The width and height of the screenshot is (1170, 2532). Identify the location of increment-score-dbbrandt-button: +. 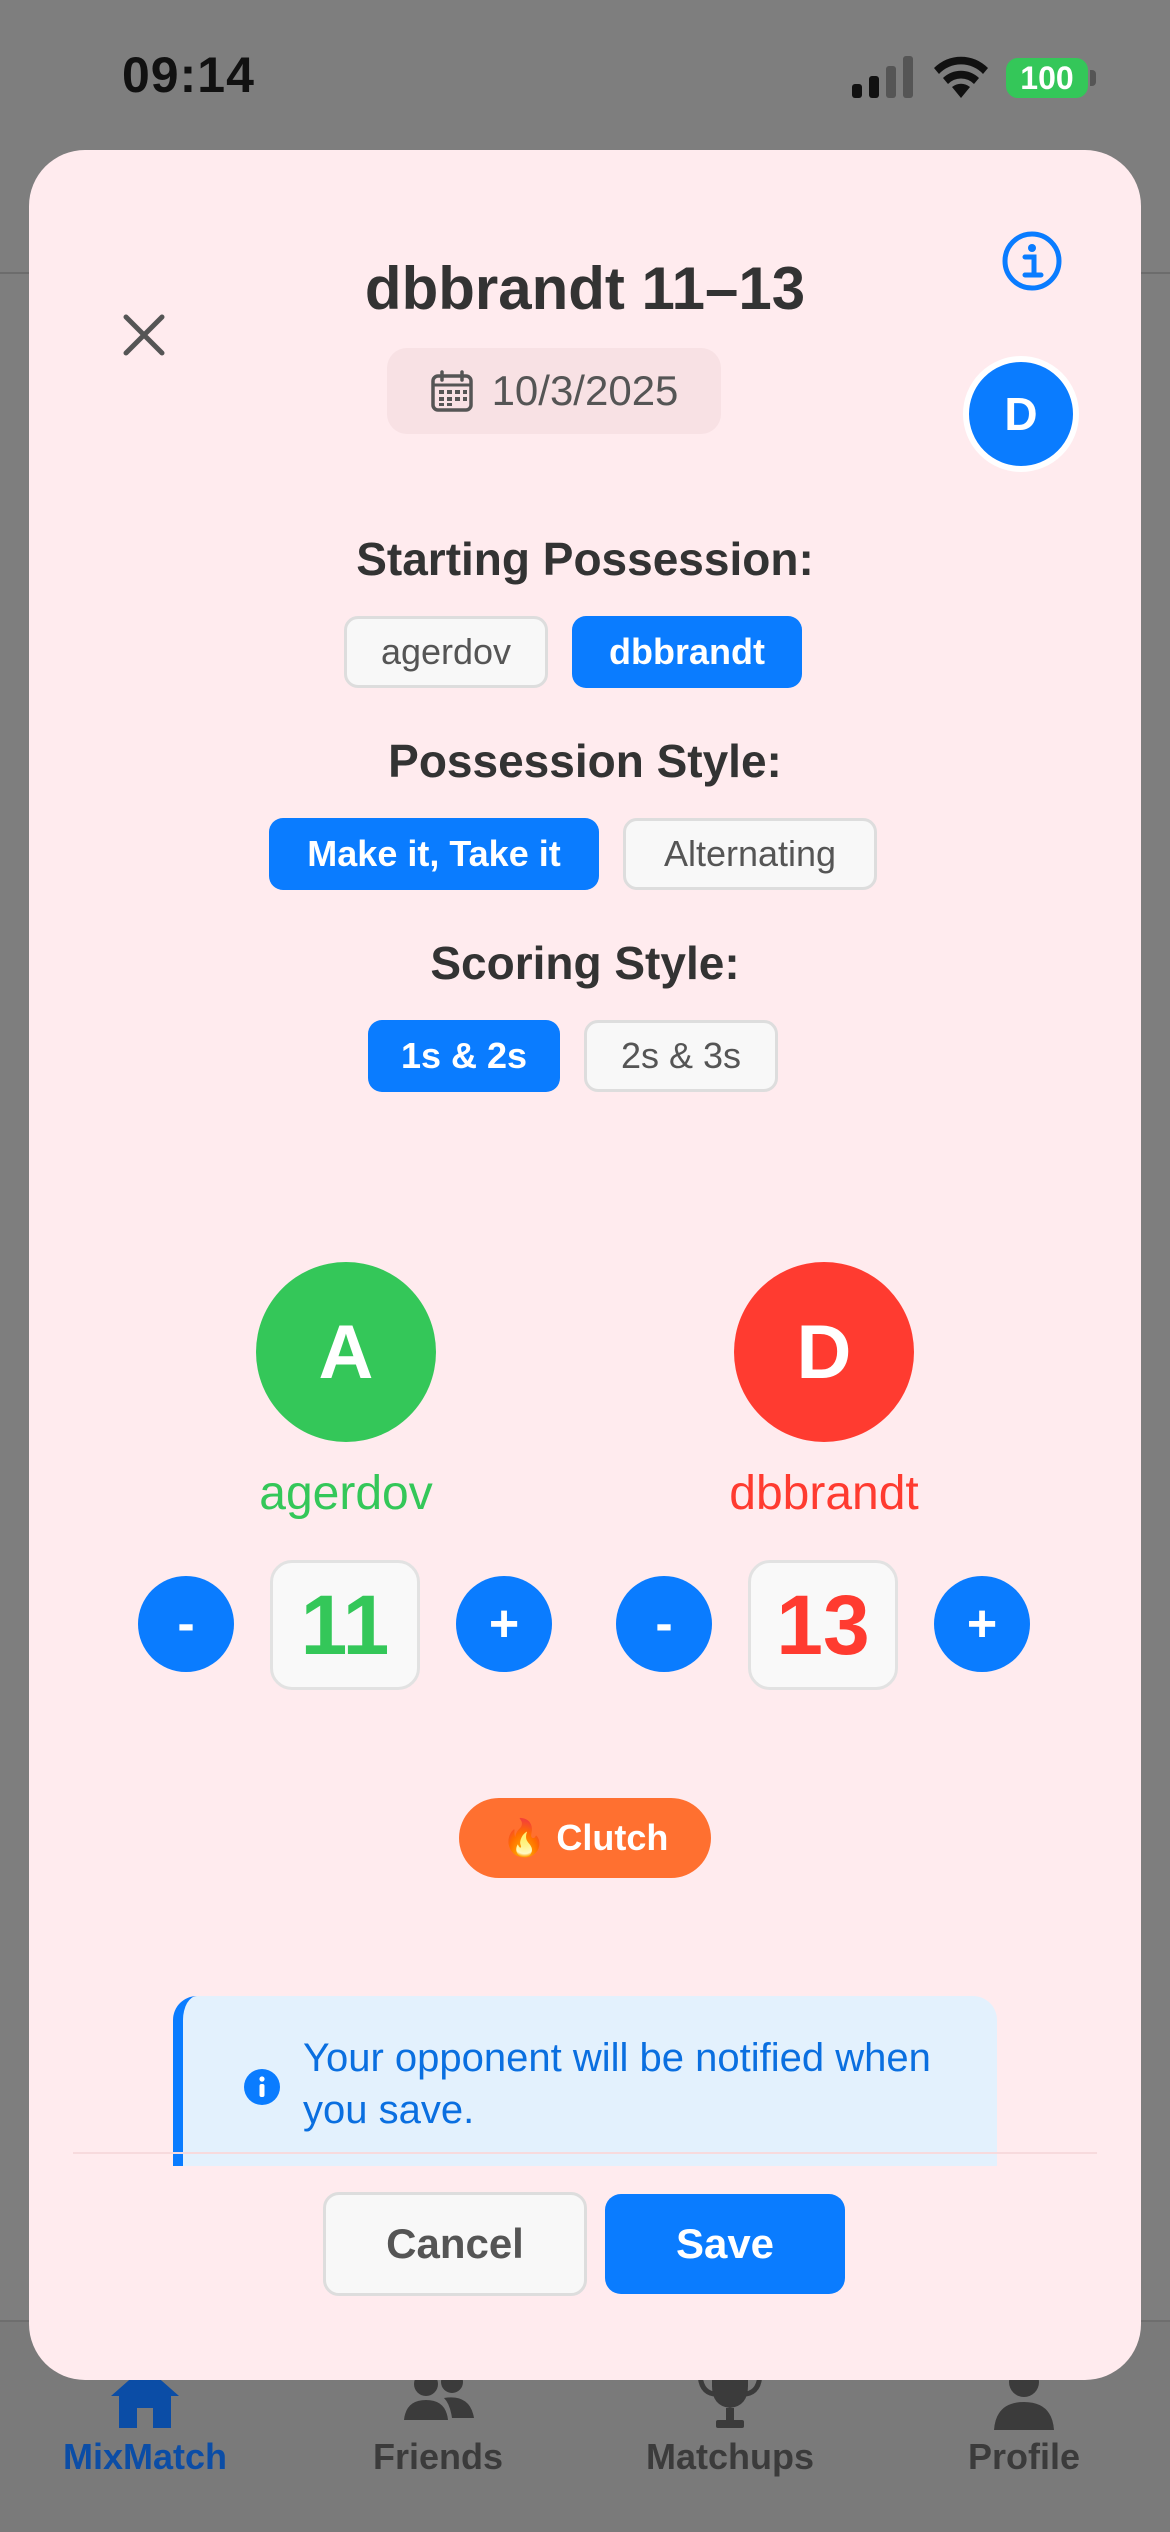
(982, 1624).